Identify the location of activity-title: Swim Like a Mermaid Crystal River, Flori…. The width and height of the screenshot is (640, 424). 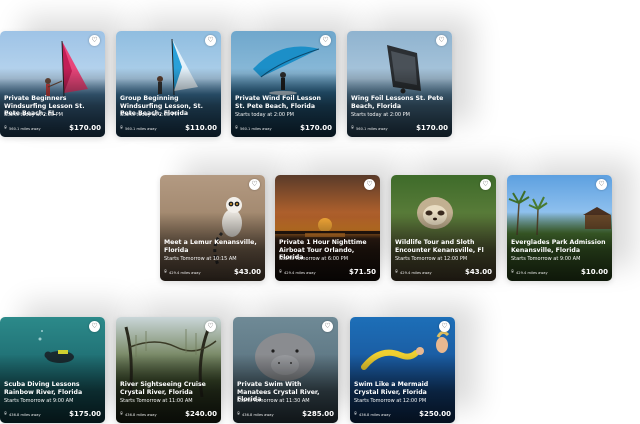
(402, 388).